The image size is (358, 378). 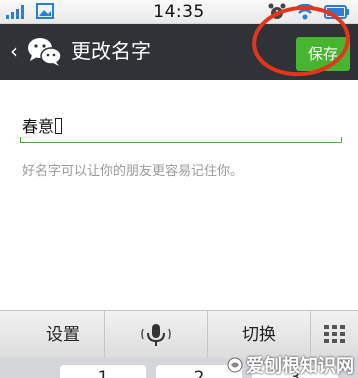 What do you see at coordinates (44, 52) in the screenshot?
I see `wechat-logo-icon` at bounding box center [44, 52].